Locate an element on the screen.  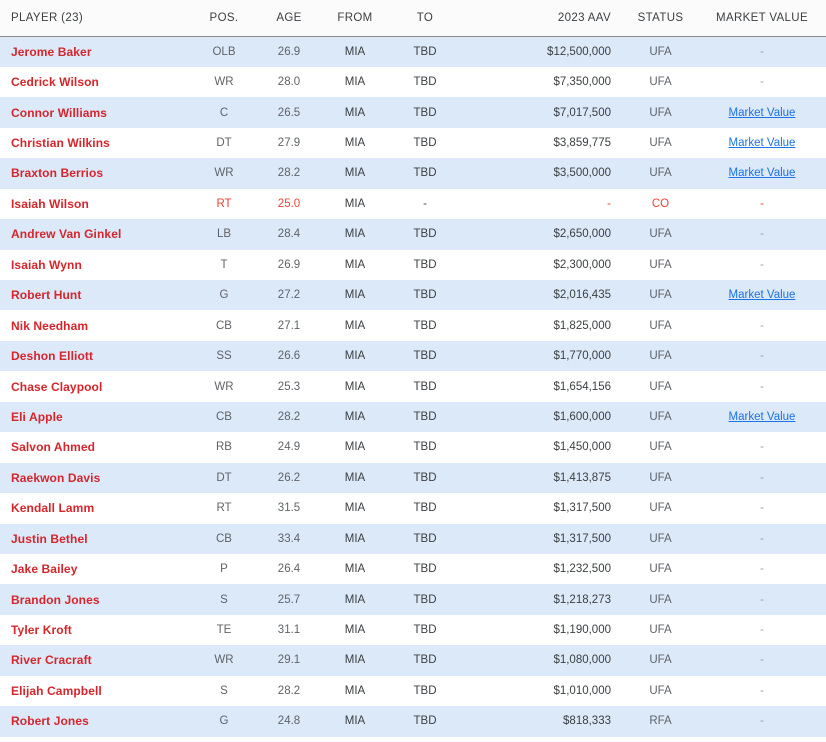
position-cell: DT is located at coordinates (224, 143).